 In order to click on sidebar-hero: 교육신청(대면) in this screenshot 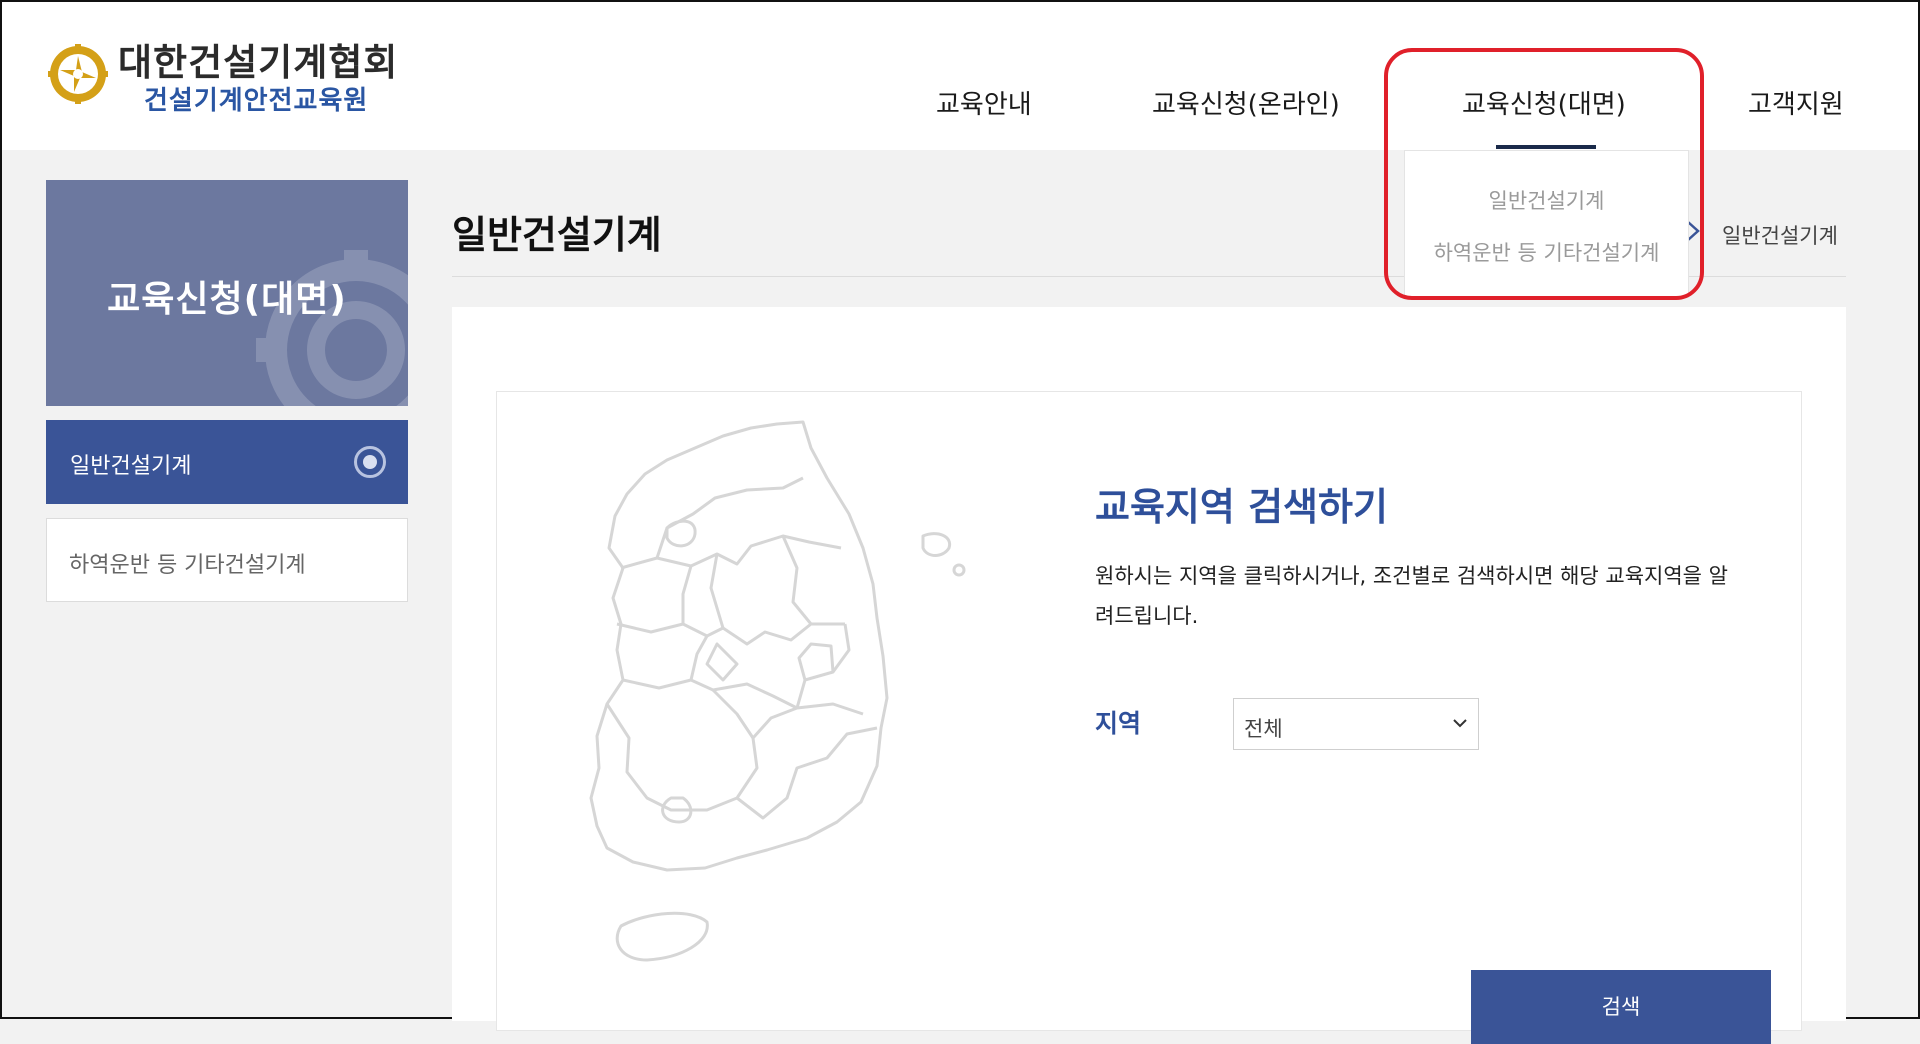, I will do `click(227, 293)`.